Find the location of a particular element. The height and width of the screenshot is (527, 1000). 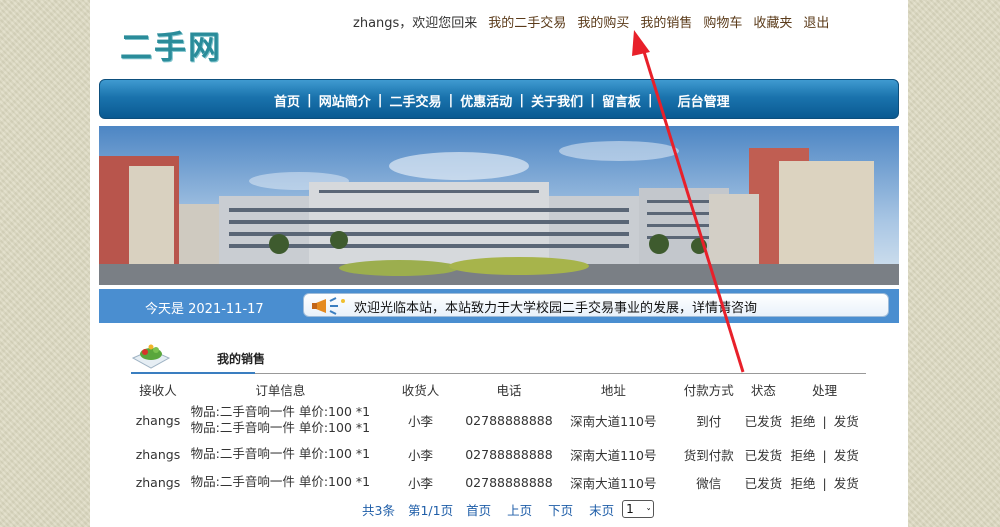

pager-first-link: 首页 is located at coordinates (478, 509).